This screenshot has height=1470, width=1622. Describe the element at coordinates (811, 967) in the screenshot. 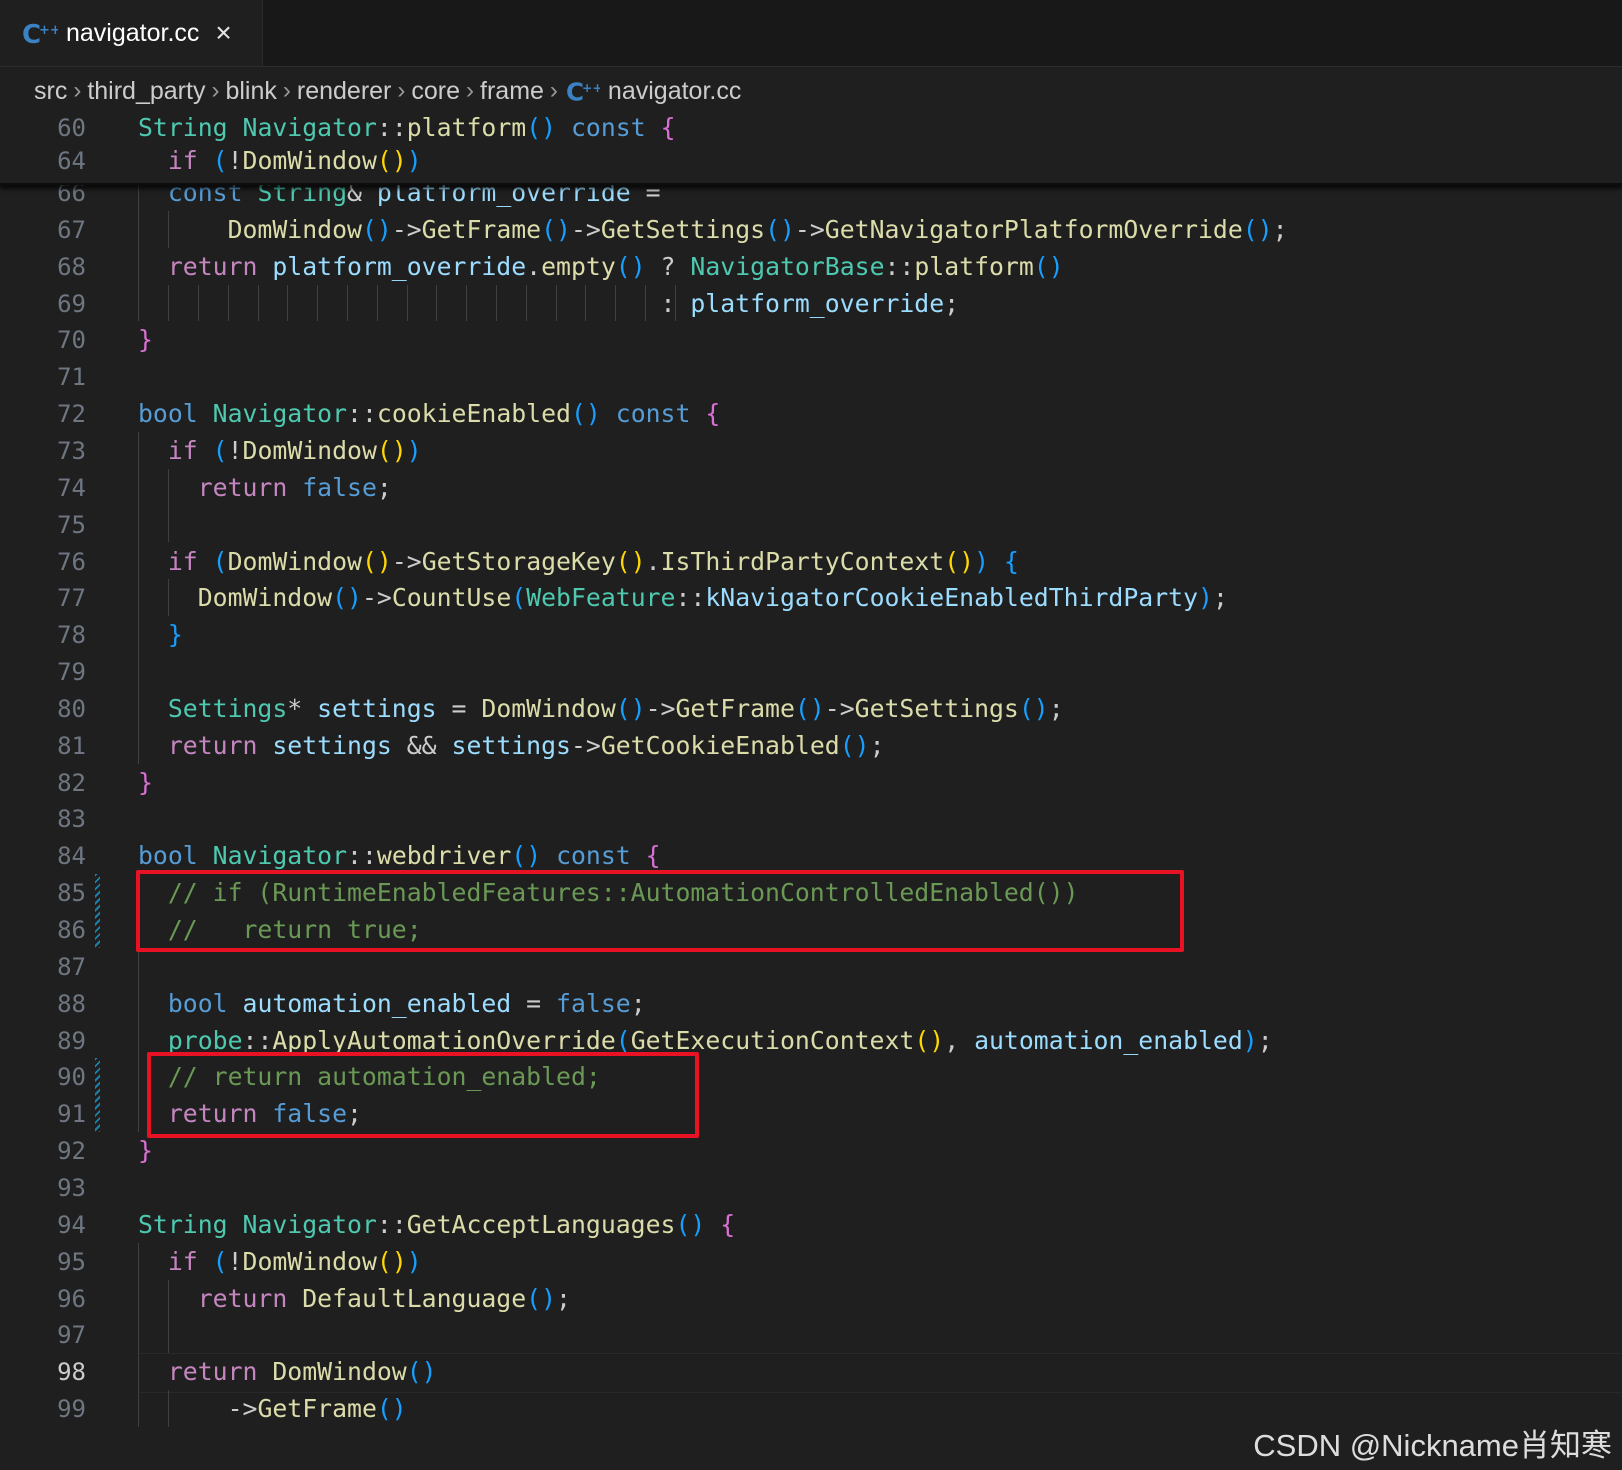

I see `code-line: 87` at that location.